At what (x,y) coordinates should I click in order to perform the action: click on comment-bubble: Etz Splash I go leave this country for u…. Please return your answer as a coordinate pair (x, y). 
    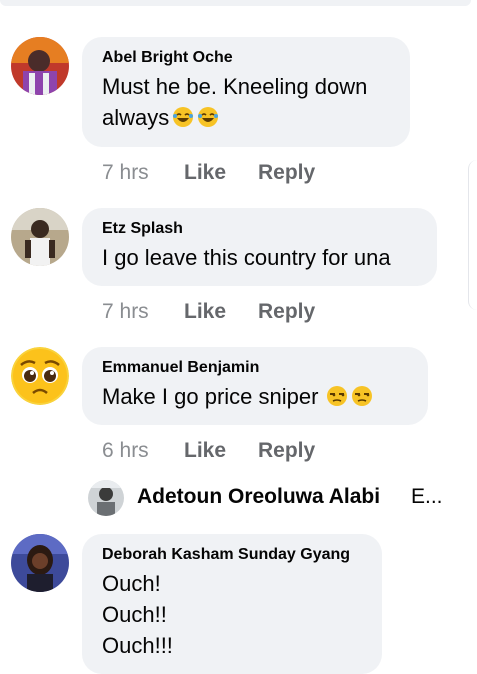
    Looking at the image, I should click on (259, 247).